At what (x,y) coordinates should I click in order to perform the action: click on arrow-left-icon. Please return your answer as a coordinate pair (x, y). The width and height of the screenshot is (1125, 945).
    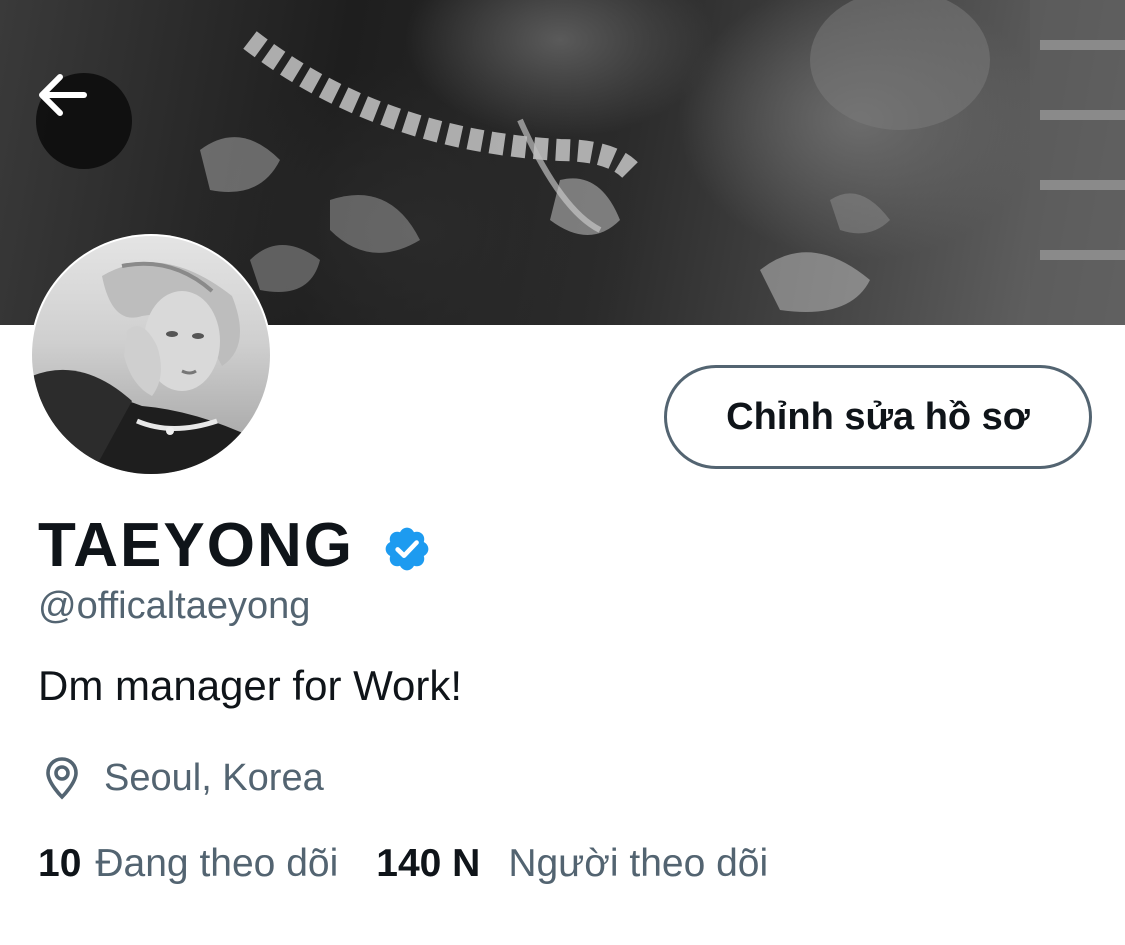
    Looking at the image, I should click on (63, 95).